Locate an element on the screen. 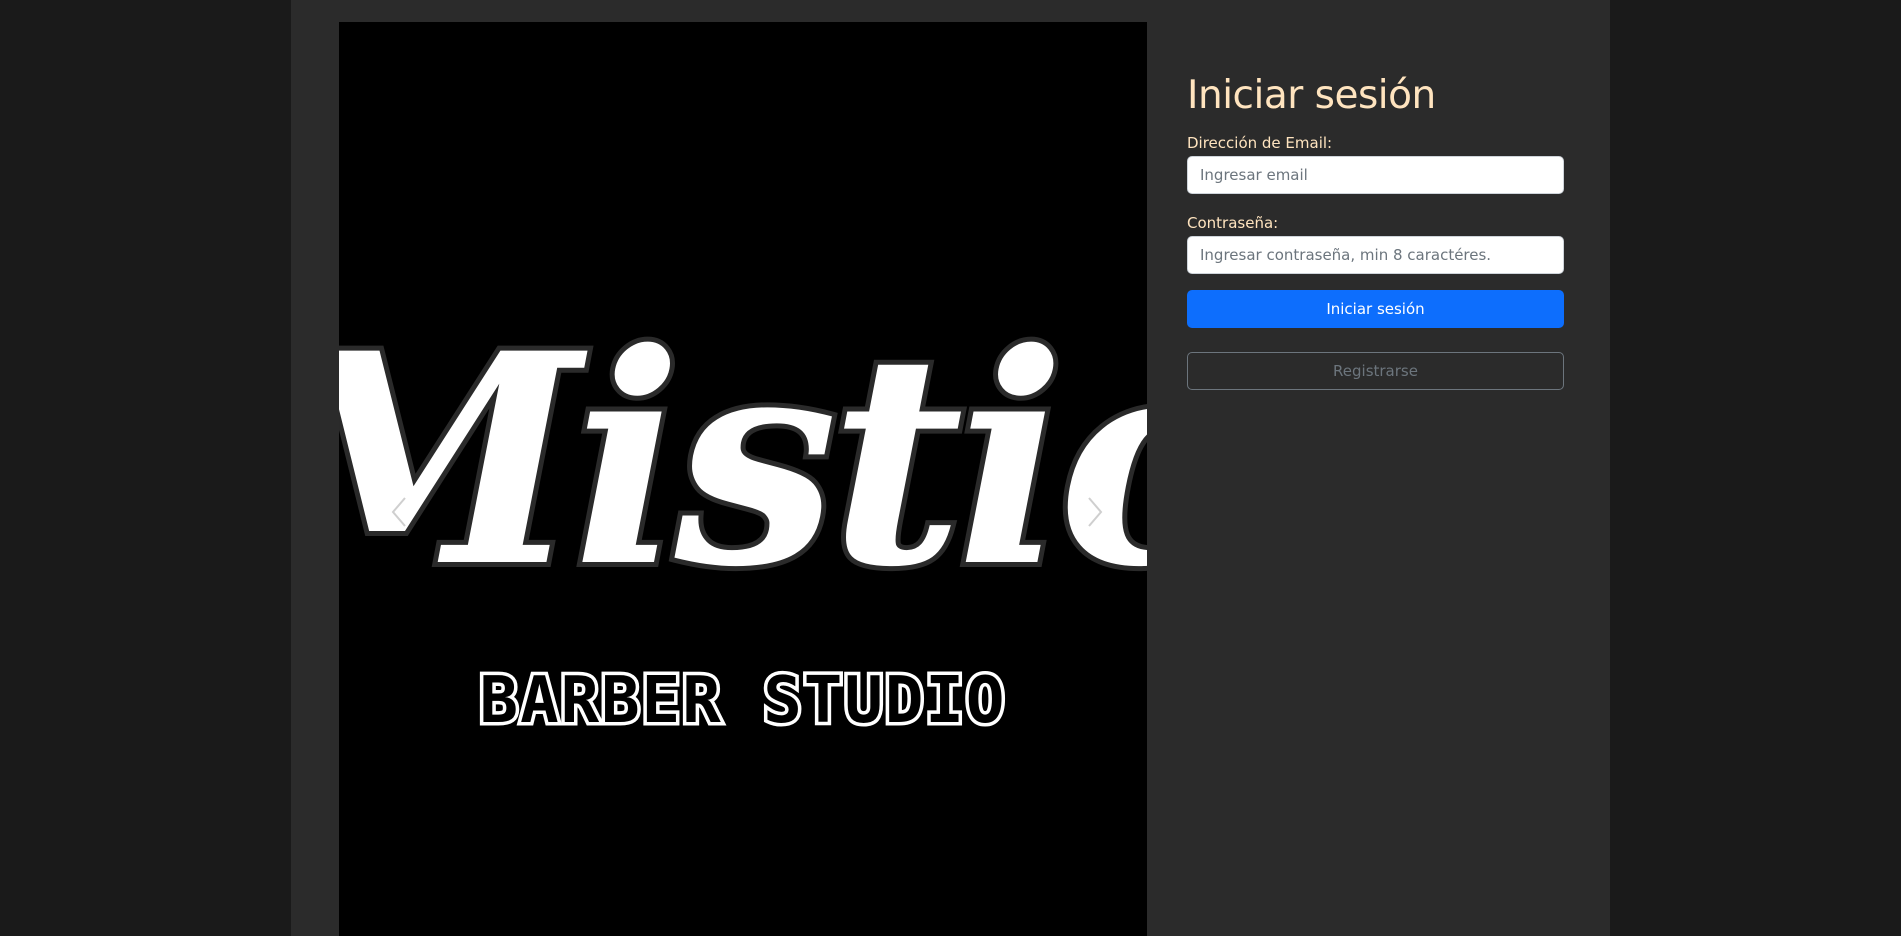 Image resolution: width=1901 pixels, height=936 pixels. email-group: Dirección de Email: is located at coordinates (1375, 164).